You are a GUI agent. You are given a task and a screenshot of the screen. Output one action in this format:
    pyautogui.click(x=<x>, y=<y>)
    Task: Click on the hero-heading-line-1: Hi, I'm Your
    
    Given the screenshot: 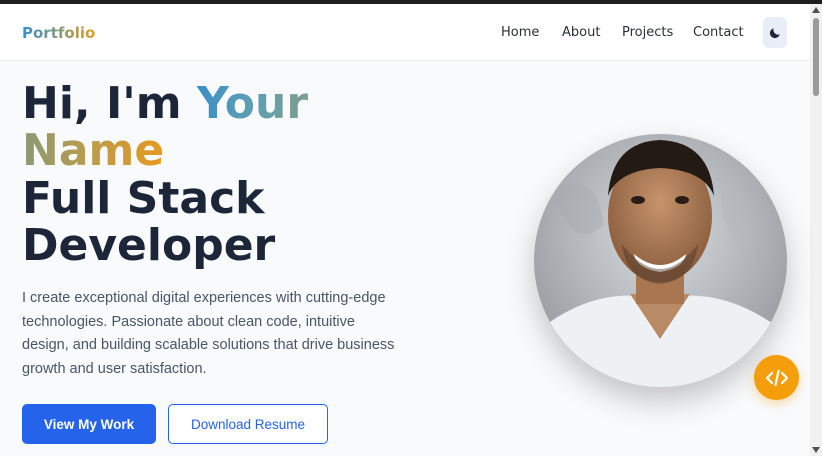 What is the action you would take?
    pyautogui.click(x=165, y=104)
    